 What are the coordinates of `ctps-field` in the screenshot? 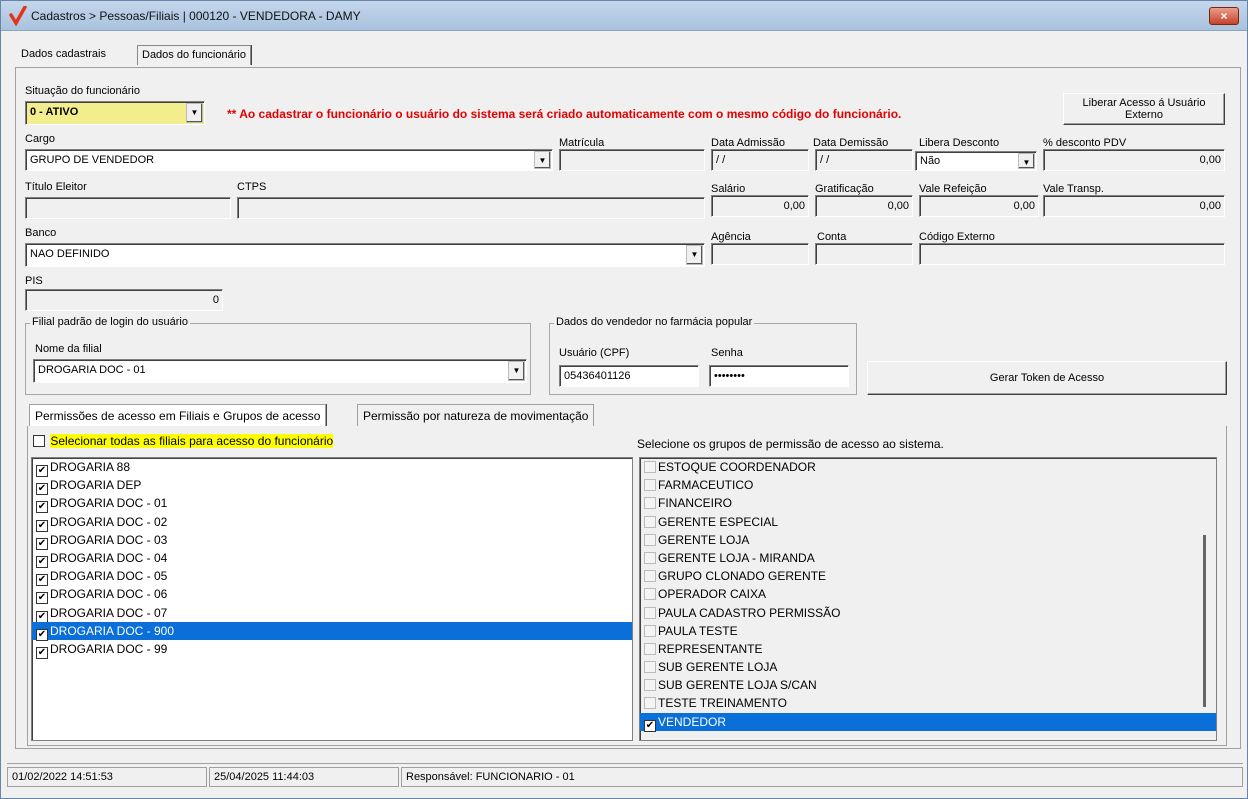 It's located at (471, 208).